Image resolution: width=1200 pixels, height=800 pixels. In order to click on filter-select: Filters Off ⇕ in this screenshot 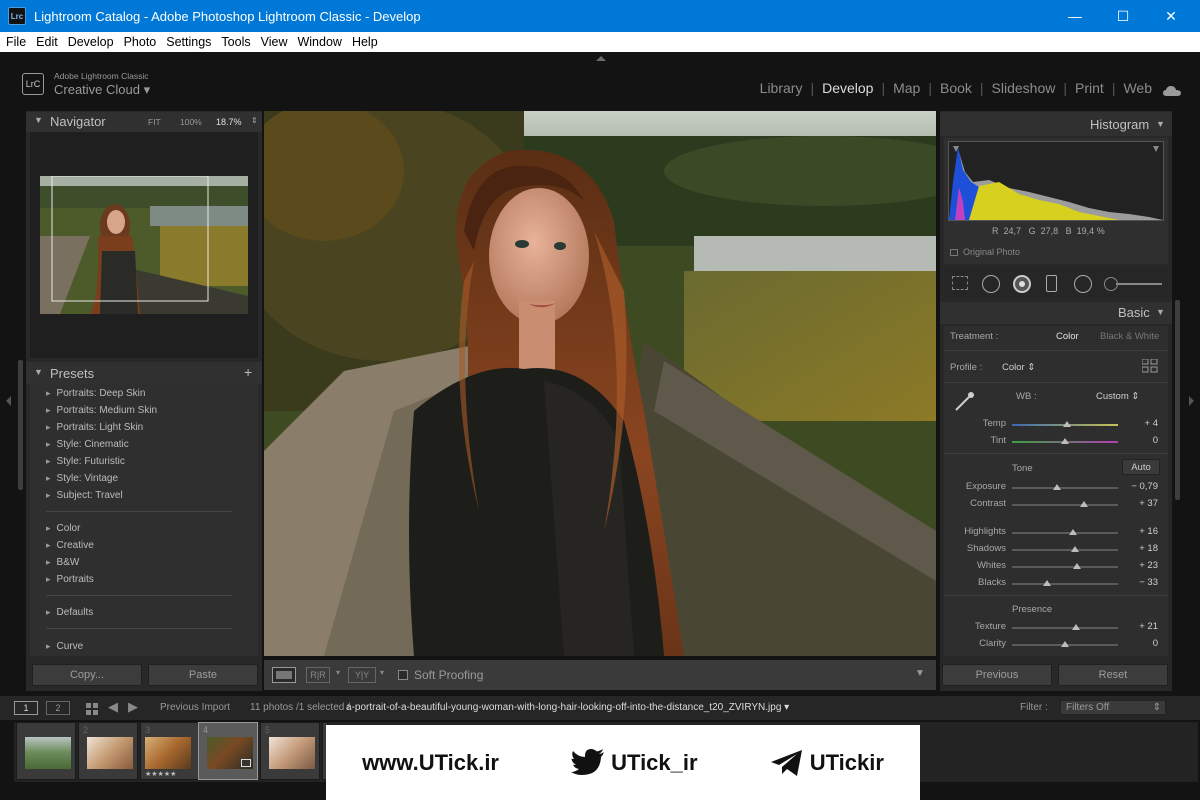, I will do `click(1113, 707)`.